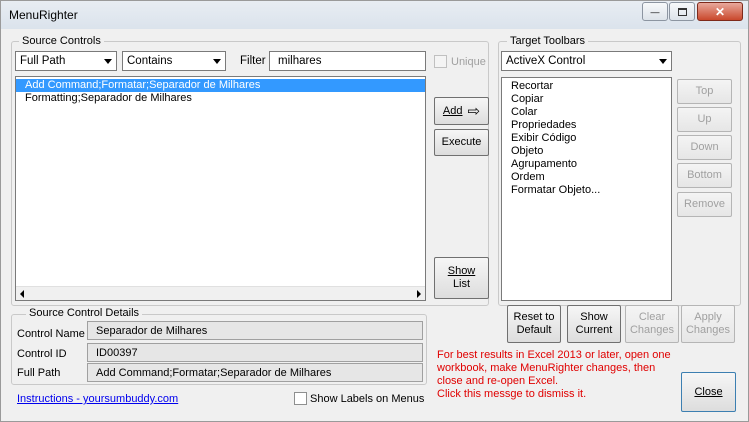 The height and width of the screenshot is (422, 749). Describe the element at coordinates (586, 164) in the screenshot. I see `list-item: Agrupamento` at that location.